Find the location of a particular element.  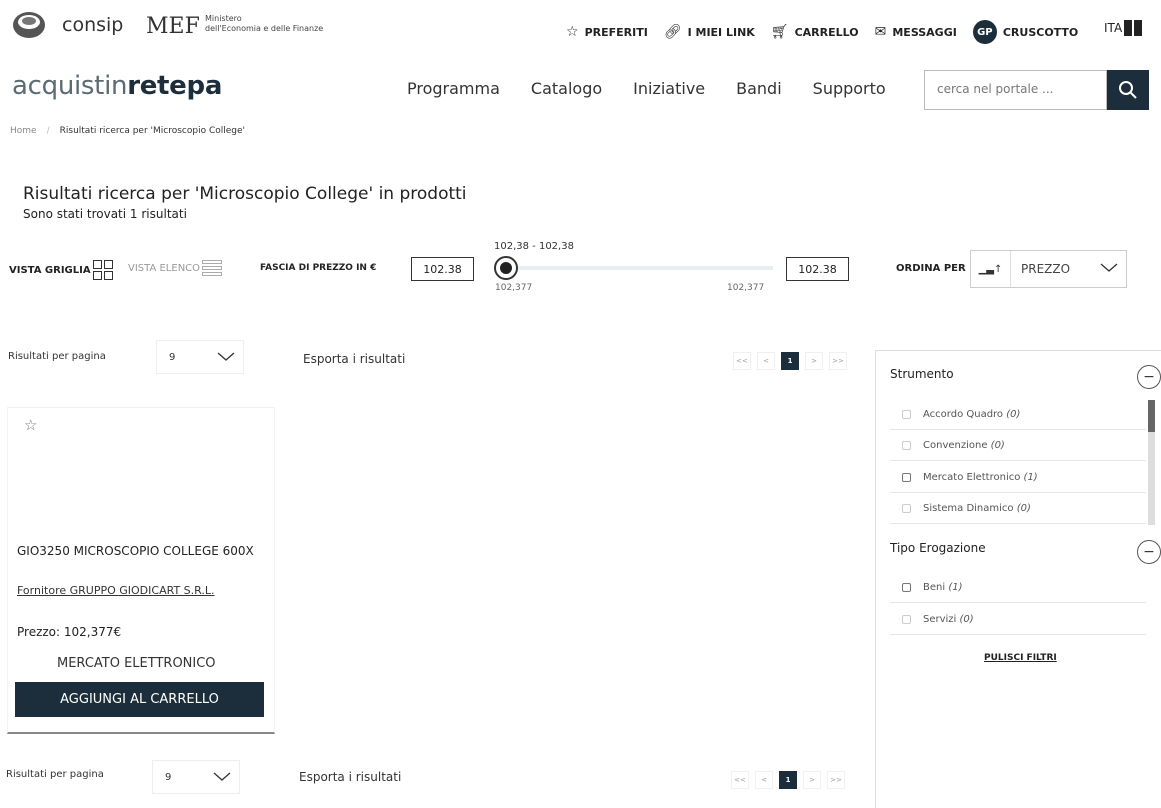

price-max-input: 102.38 is located at coordinates (817, 269).